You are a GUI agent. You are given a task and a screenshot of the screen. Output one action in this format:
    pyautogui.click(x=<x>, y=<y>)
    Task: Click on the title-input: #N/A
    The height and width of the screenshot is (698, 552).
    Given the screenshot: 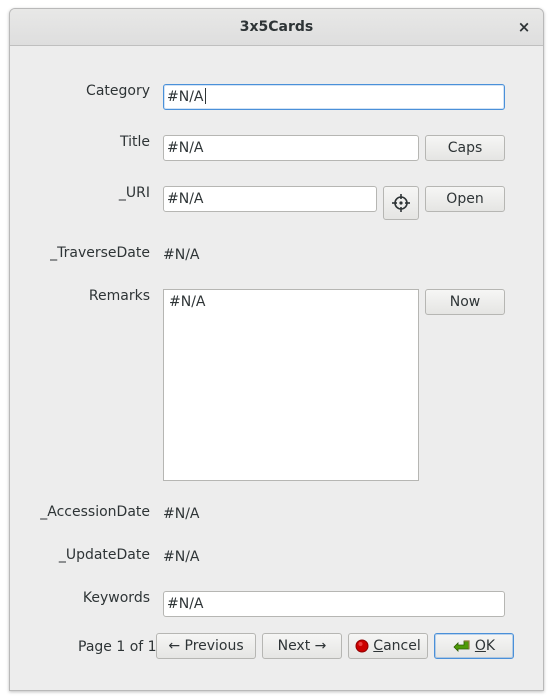 What is the action you would take?
    pyautogui.click(x=291, y=148)
    